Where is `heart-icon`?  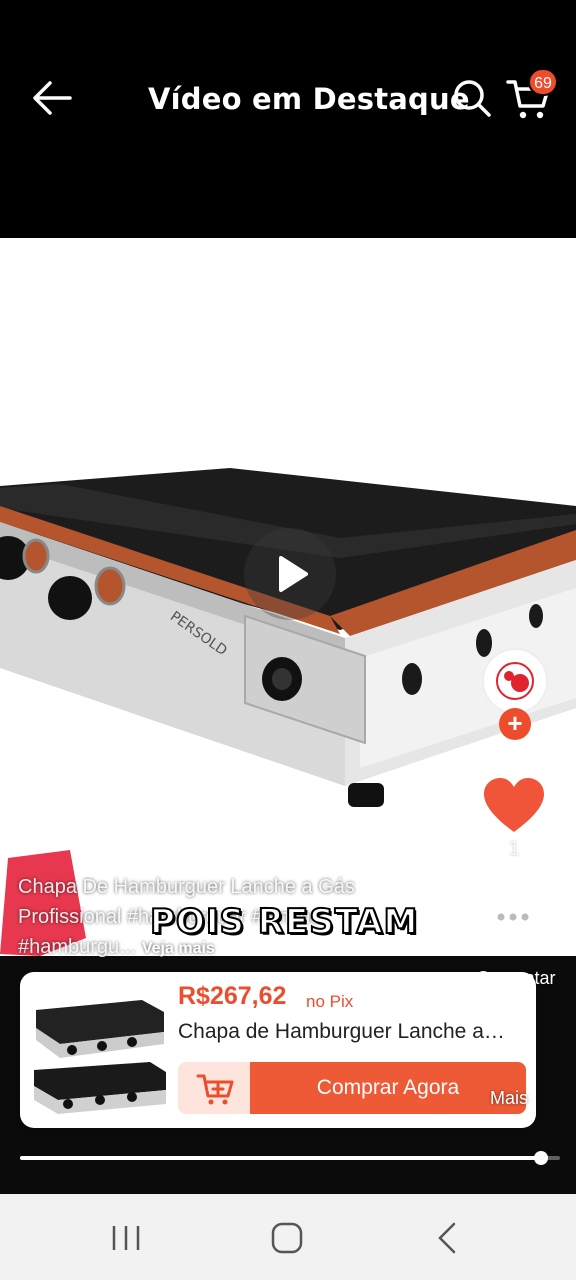
heart-icon is located at coordinates (514, 805).